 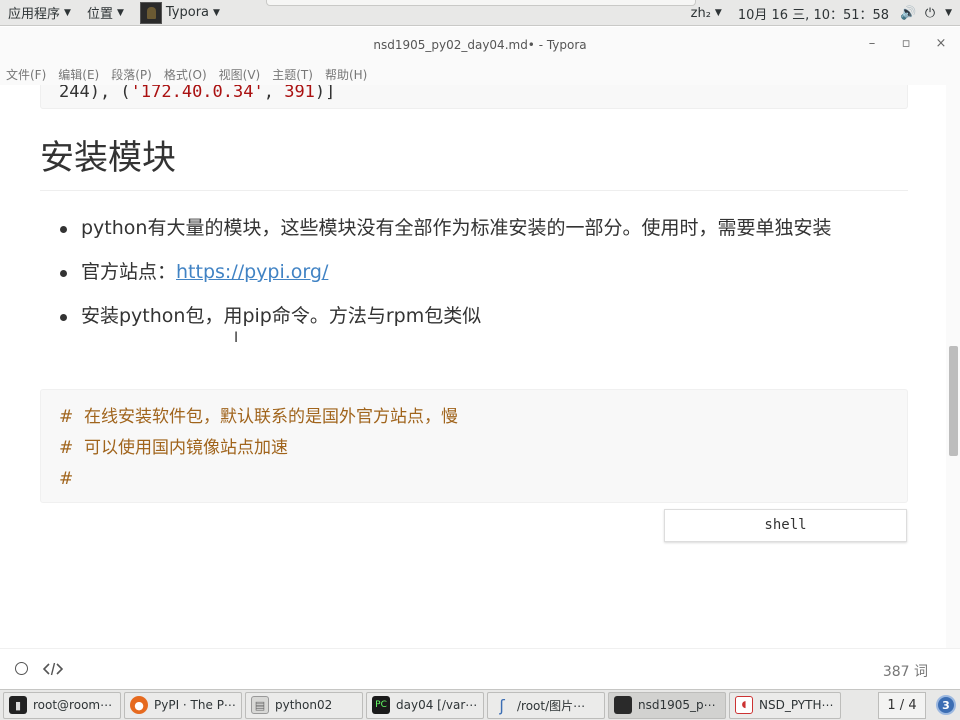 I want to click on circle-icon, so click(x=21, y=668).